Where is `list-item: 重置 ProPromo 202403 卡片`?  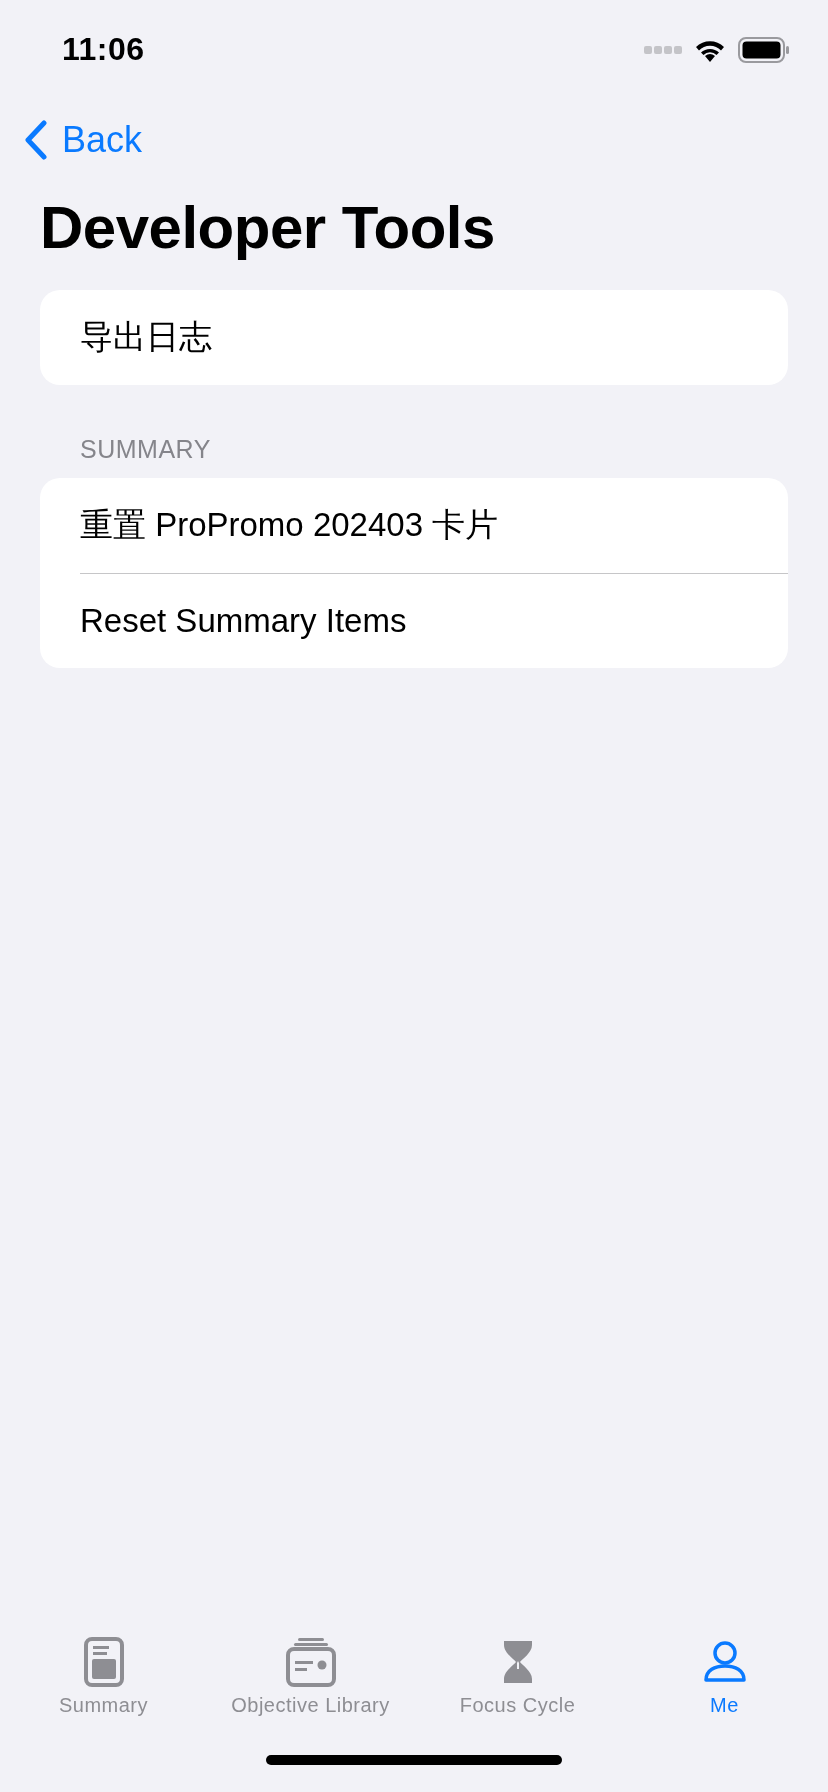 list-item: 重置 ProPromo 202403 卡片 is located at coordinates (414, 525).